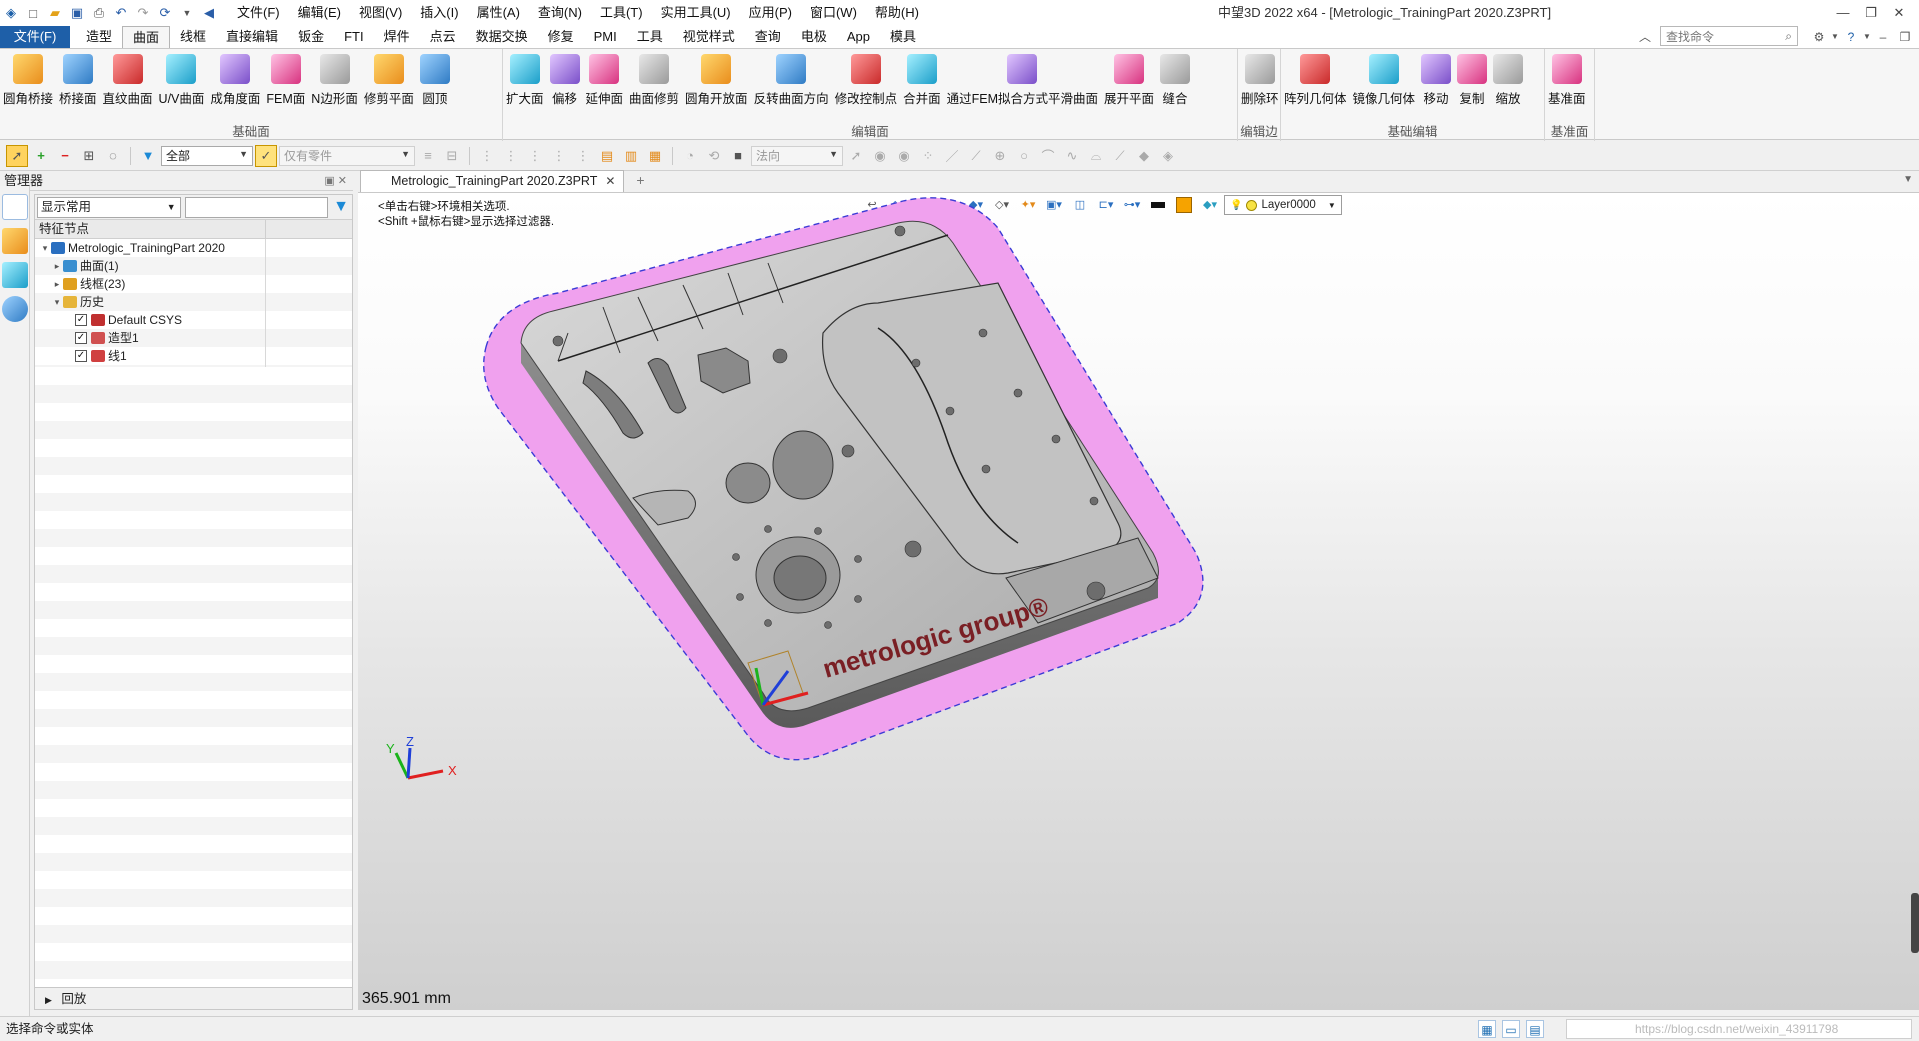  I want to click on menu-item-9: 窗口(W), so click(833, 13).